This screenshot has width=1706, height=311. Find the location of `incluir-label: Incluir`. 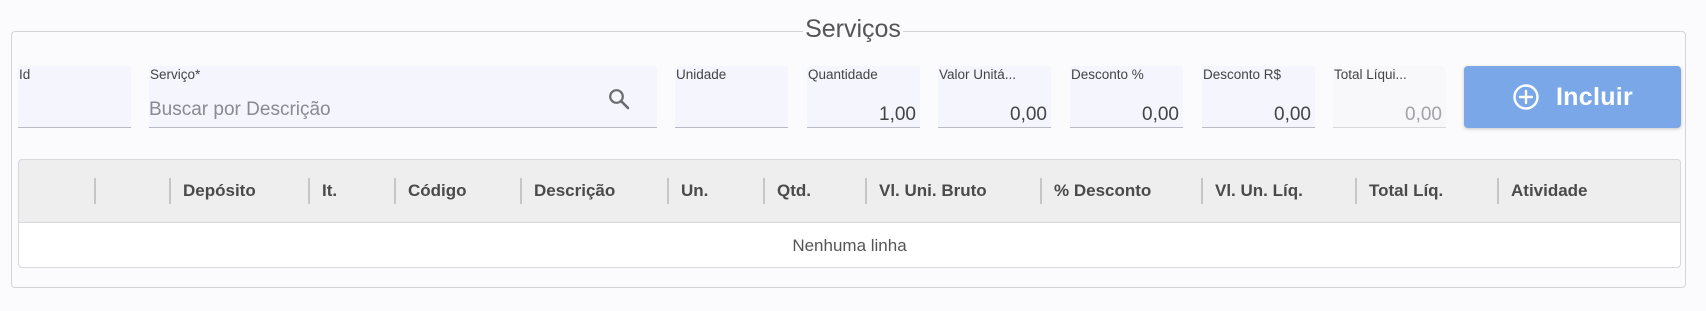

incluir-label: Incluir is located at coordinates (1594, 96).